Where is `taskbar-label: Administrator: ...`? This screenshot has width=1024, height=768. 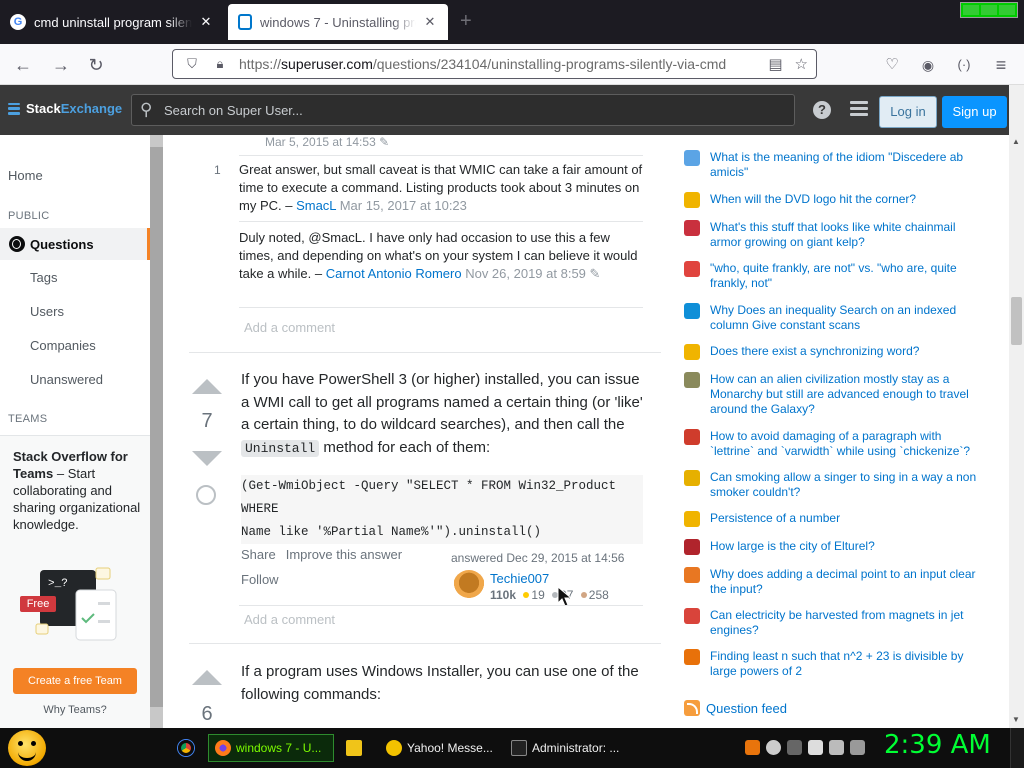 taskbar-label: Administrator: ... is located at coordinates (576, 748).